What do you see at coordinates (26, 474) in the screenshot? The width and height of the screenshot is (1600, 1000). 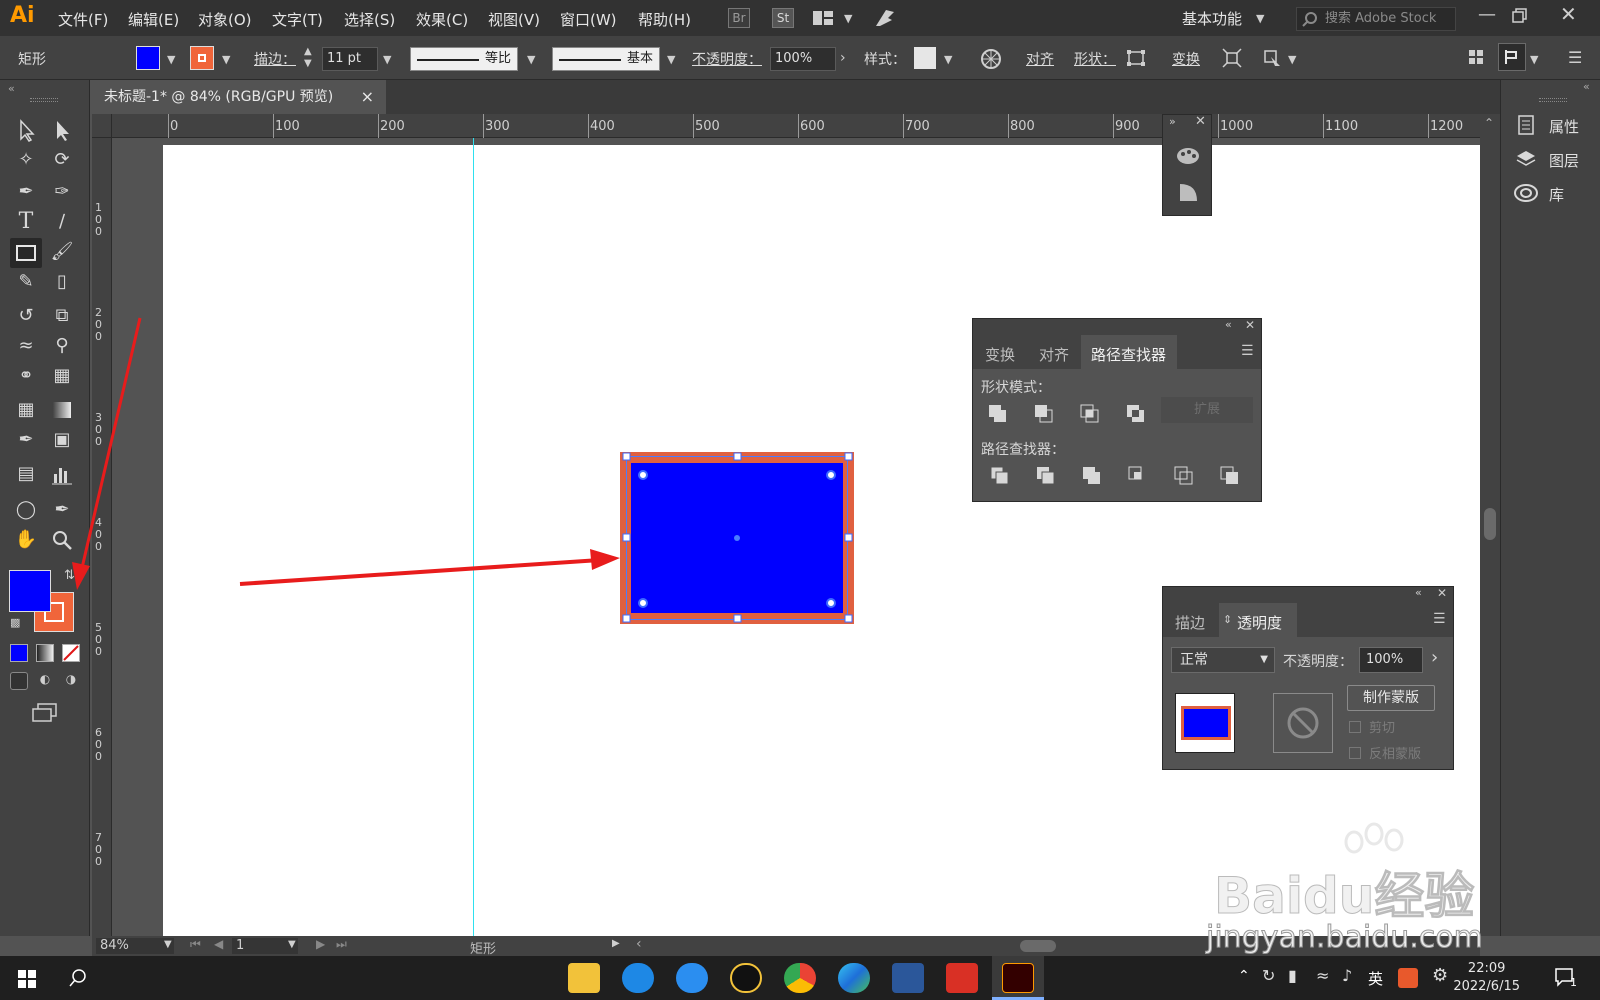 I see `symbol-sprayer-tool-icon: ▤` at bounding box center [26, 474].